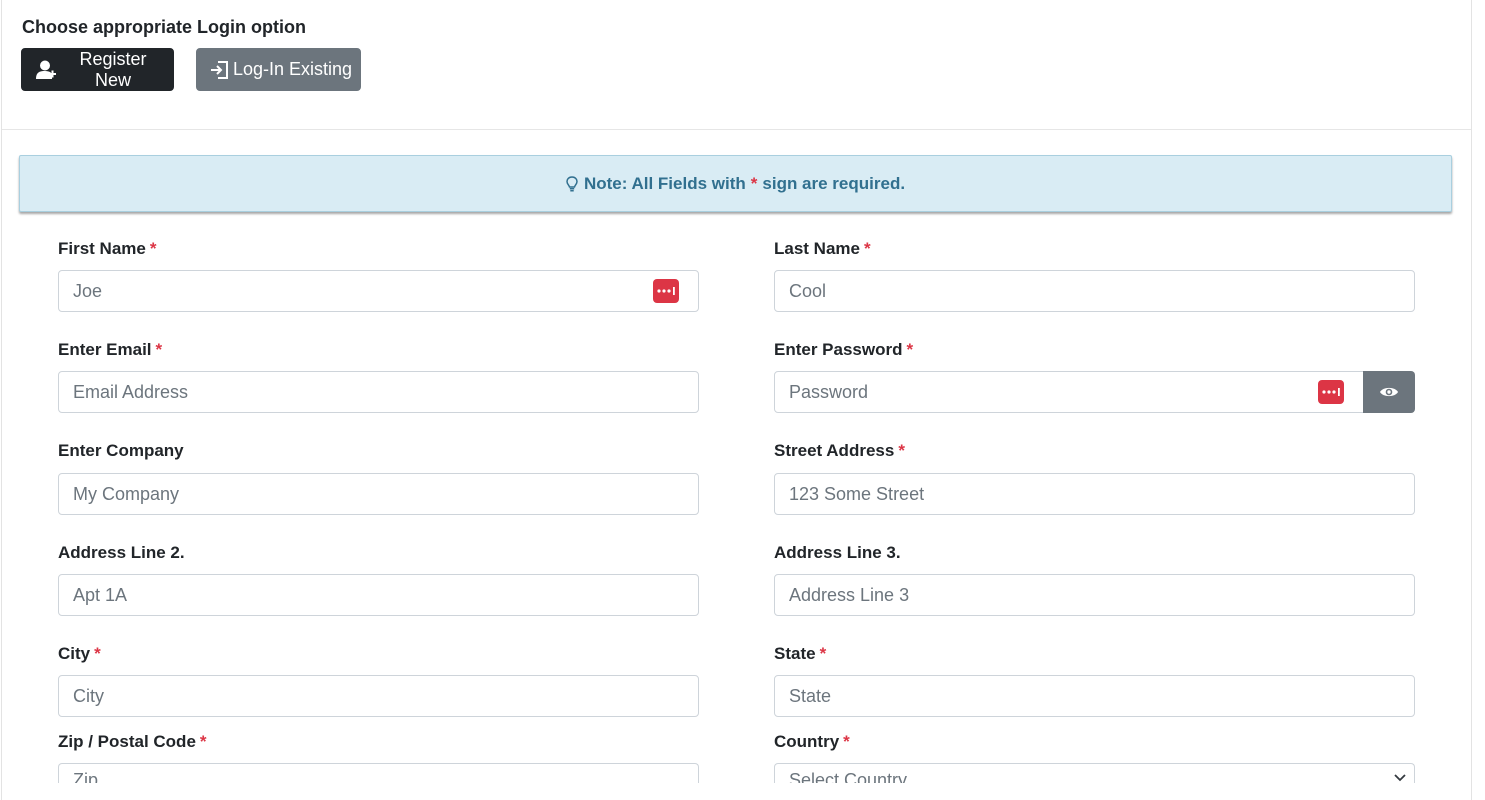  I want to click on login-existing-button: Log-In Existing, so click(278, 69).